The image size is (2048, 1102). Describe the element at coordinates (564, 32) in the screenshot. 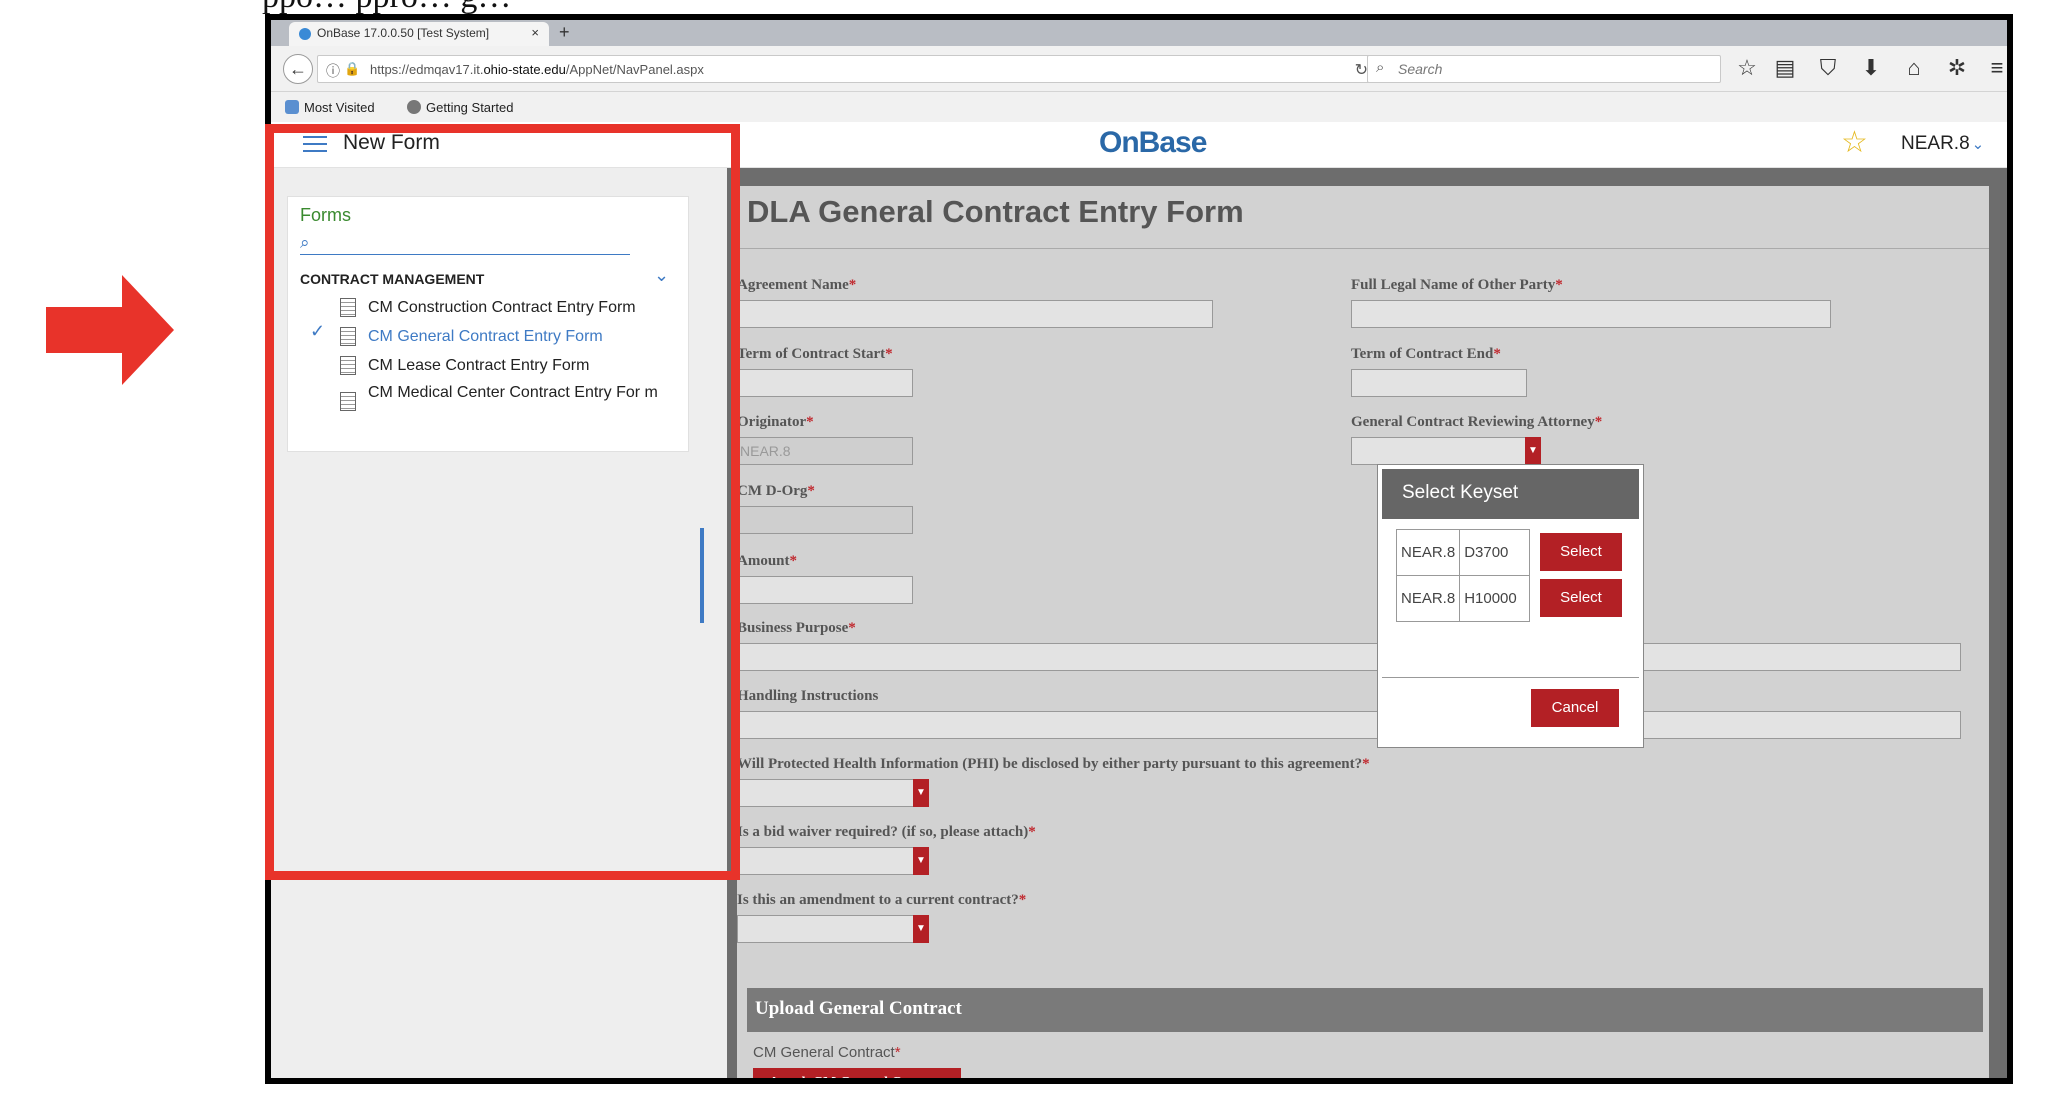

I see `new-tab-icon: +` at that location.